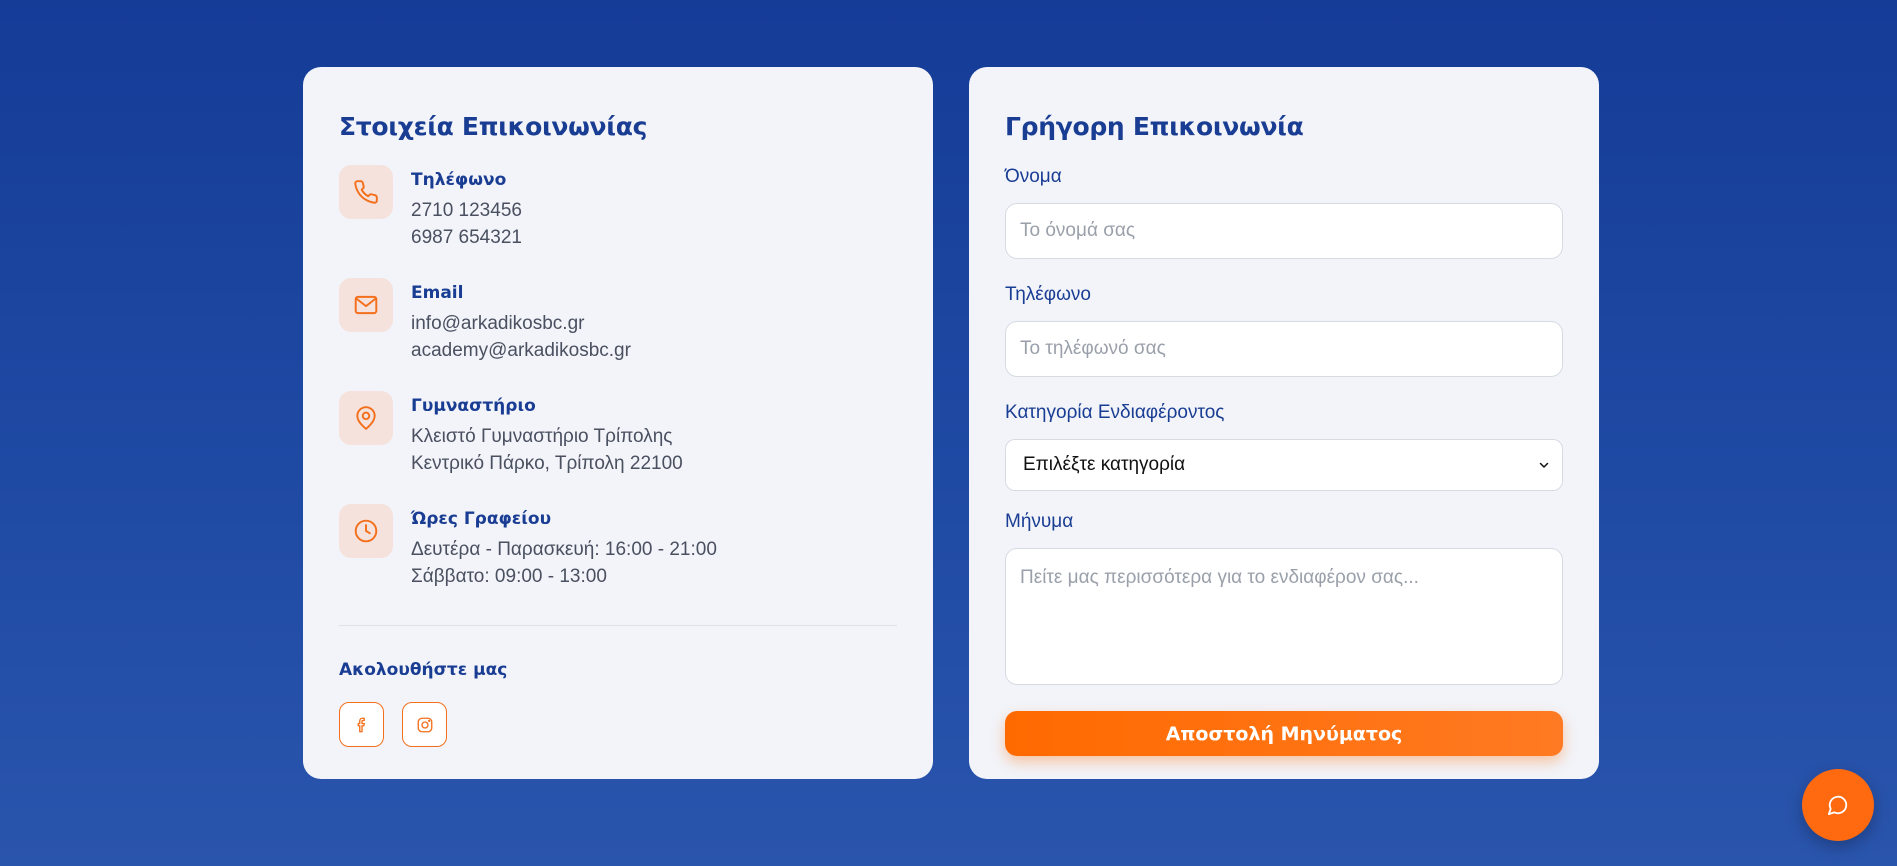  I want to click on phone-number: 6987 654321, so click(466, 237).